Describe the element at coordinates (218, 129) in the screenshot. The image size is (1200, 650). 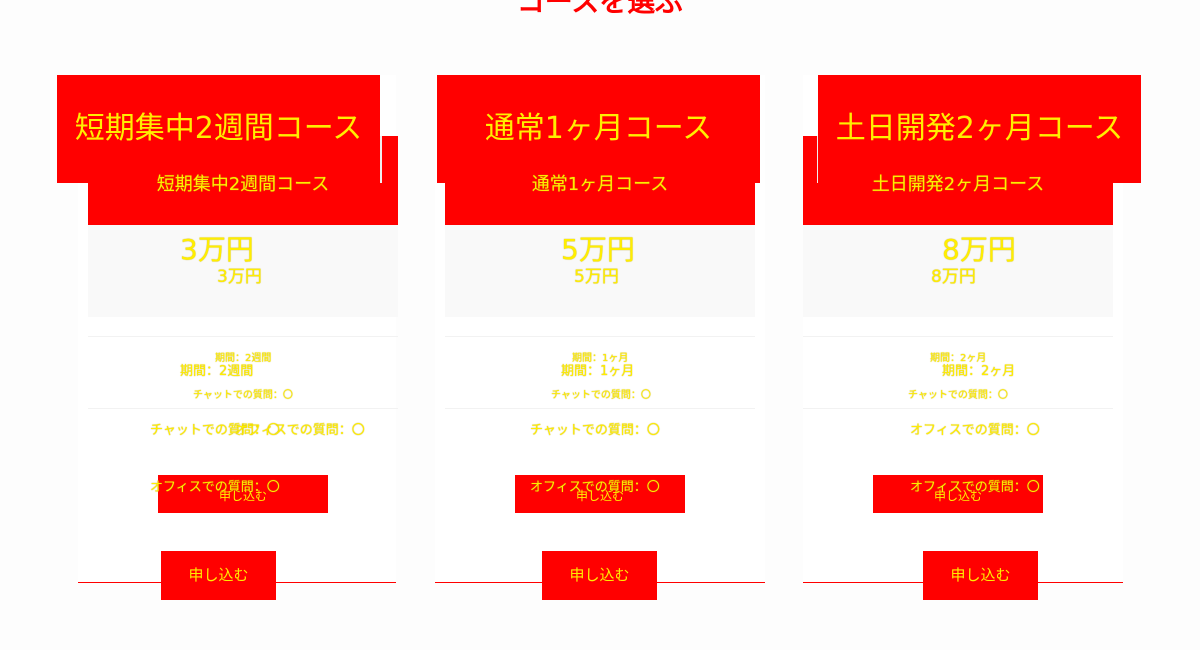
I see `course-title: 短期集中2週間コース` at that location.